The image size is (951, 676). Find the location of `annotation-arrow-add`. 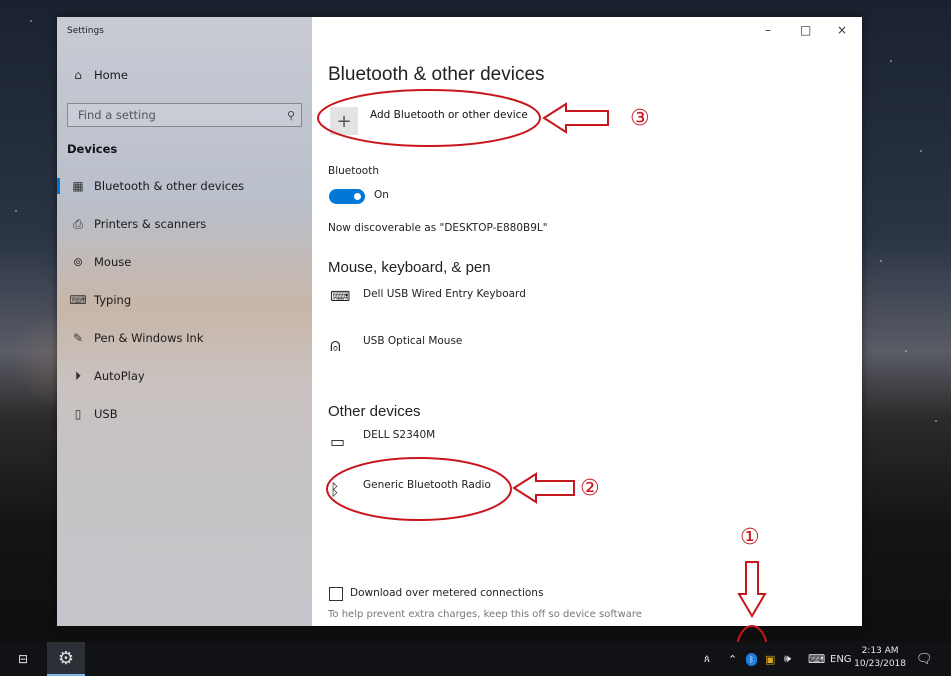

annotation-arrow-add is located at coordinates (575, 118).